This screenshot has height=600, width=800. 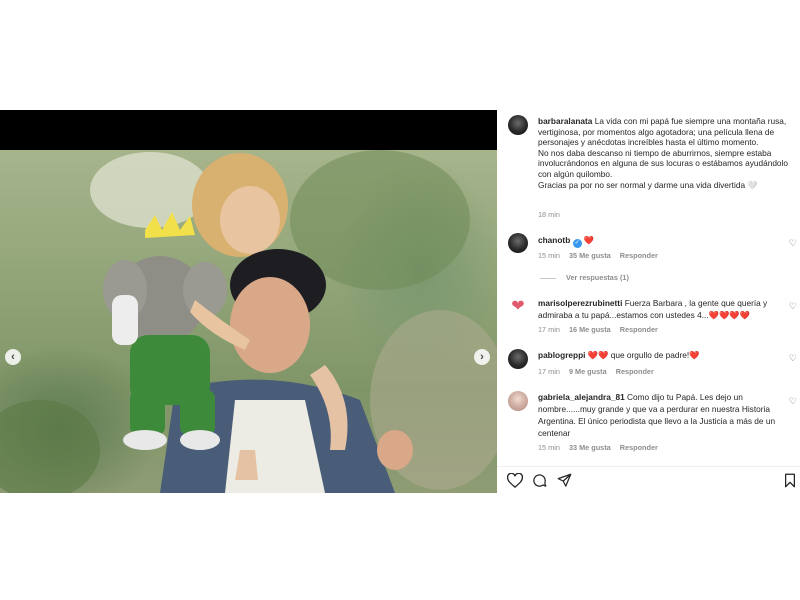 What do you see at coordinates (518, 307) in the screenshot?
I see `comment-avatar: ❤` at bounding box center [518, 307].